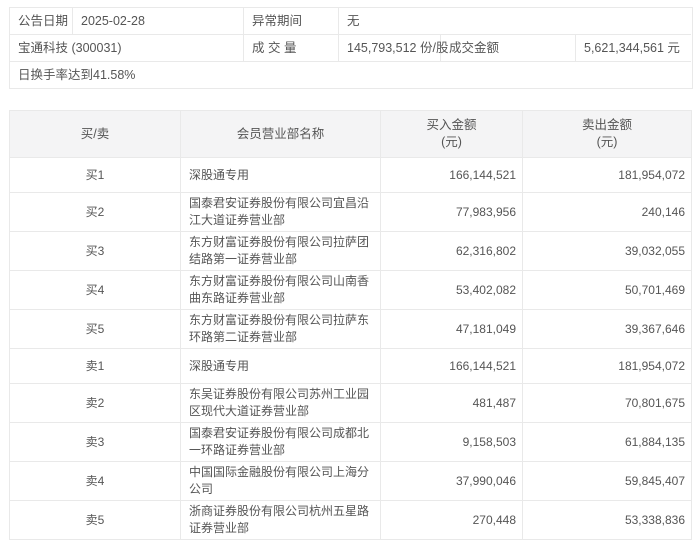 The width and height of the screenshot is (700, 540). I want to click on row-buy-amount: 47,181,049, so click(451, 329).